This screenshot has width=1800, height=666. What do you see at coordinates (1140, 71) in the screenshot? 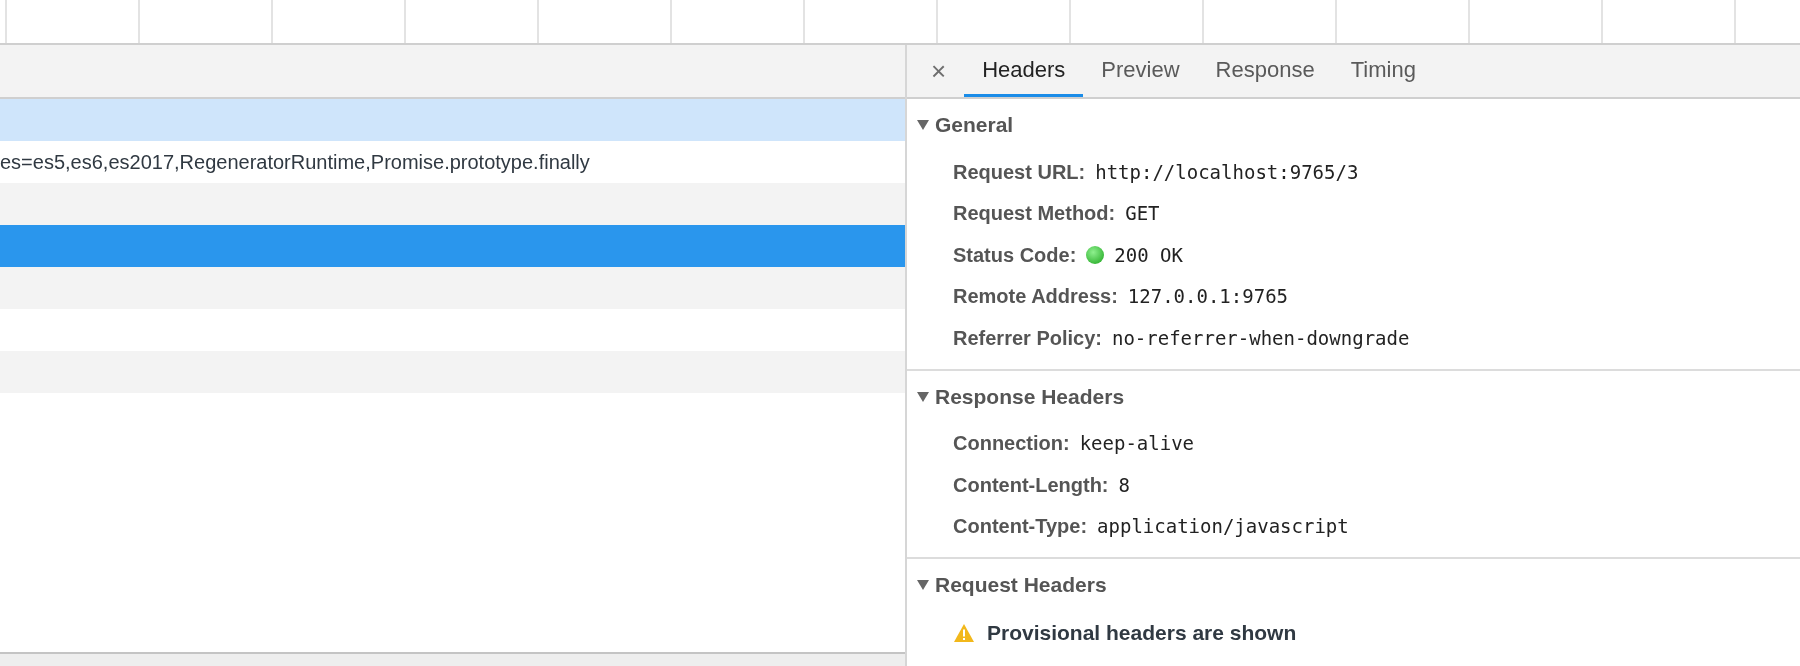
I see `tab: Preview` at bounding box center [1140, 71].